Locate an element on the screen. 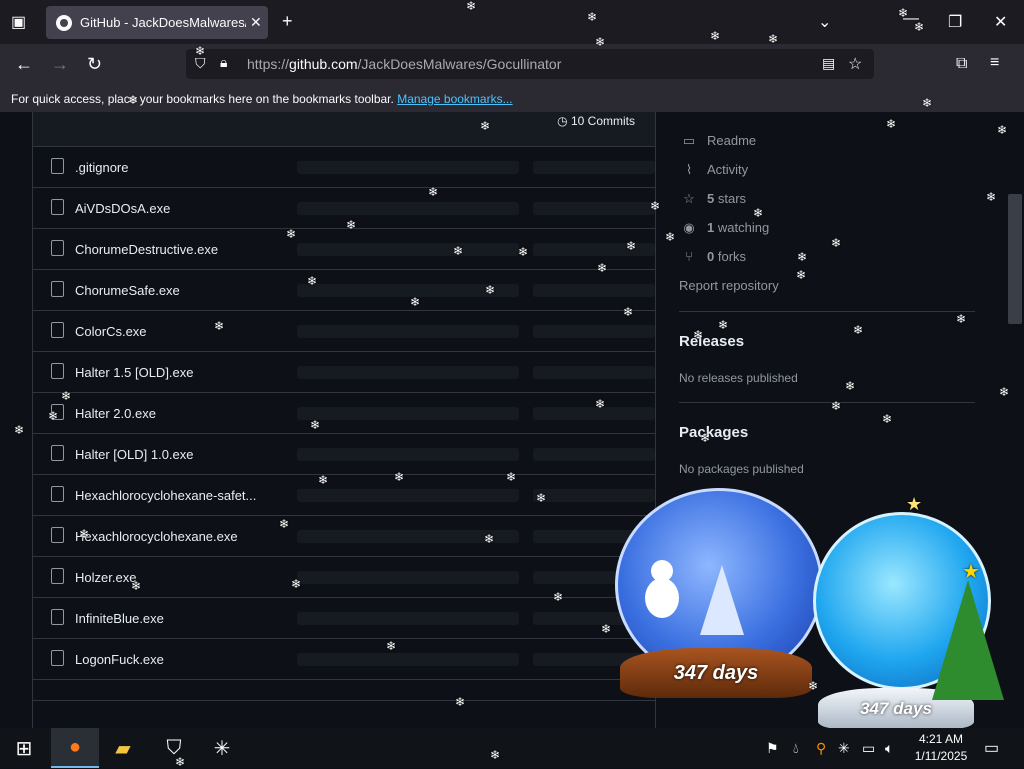 This screenshot has height=769, width=1024. file-row: Halter 1.5 [OLD].exe is located at coordinates (344, 372).